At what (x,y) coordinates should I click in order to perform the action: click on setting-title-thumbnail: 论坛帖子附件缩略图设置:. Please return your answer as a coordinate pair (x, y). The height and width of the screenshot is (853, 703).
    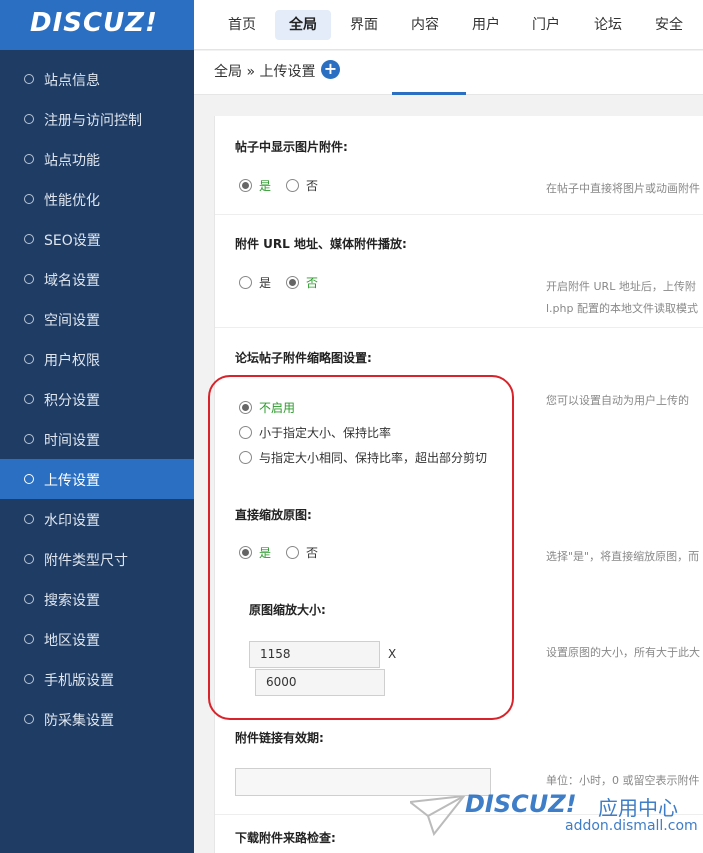
    Looking at the image, I should click on (303, 358).